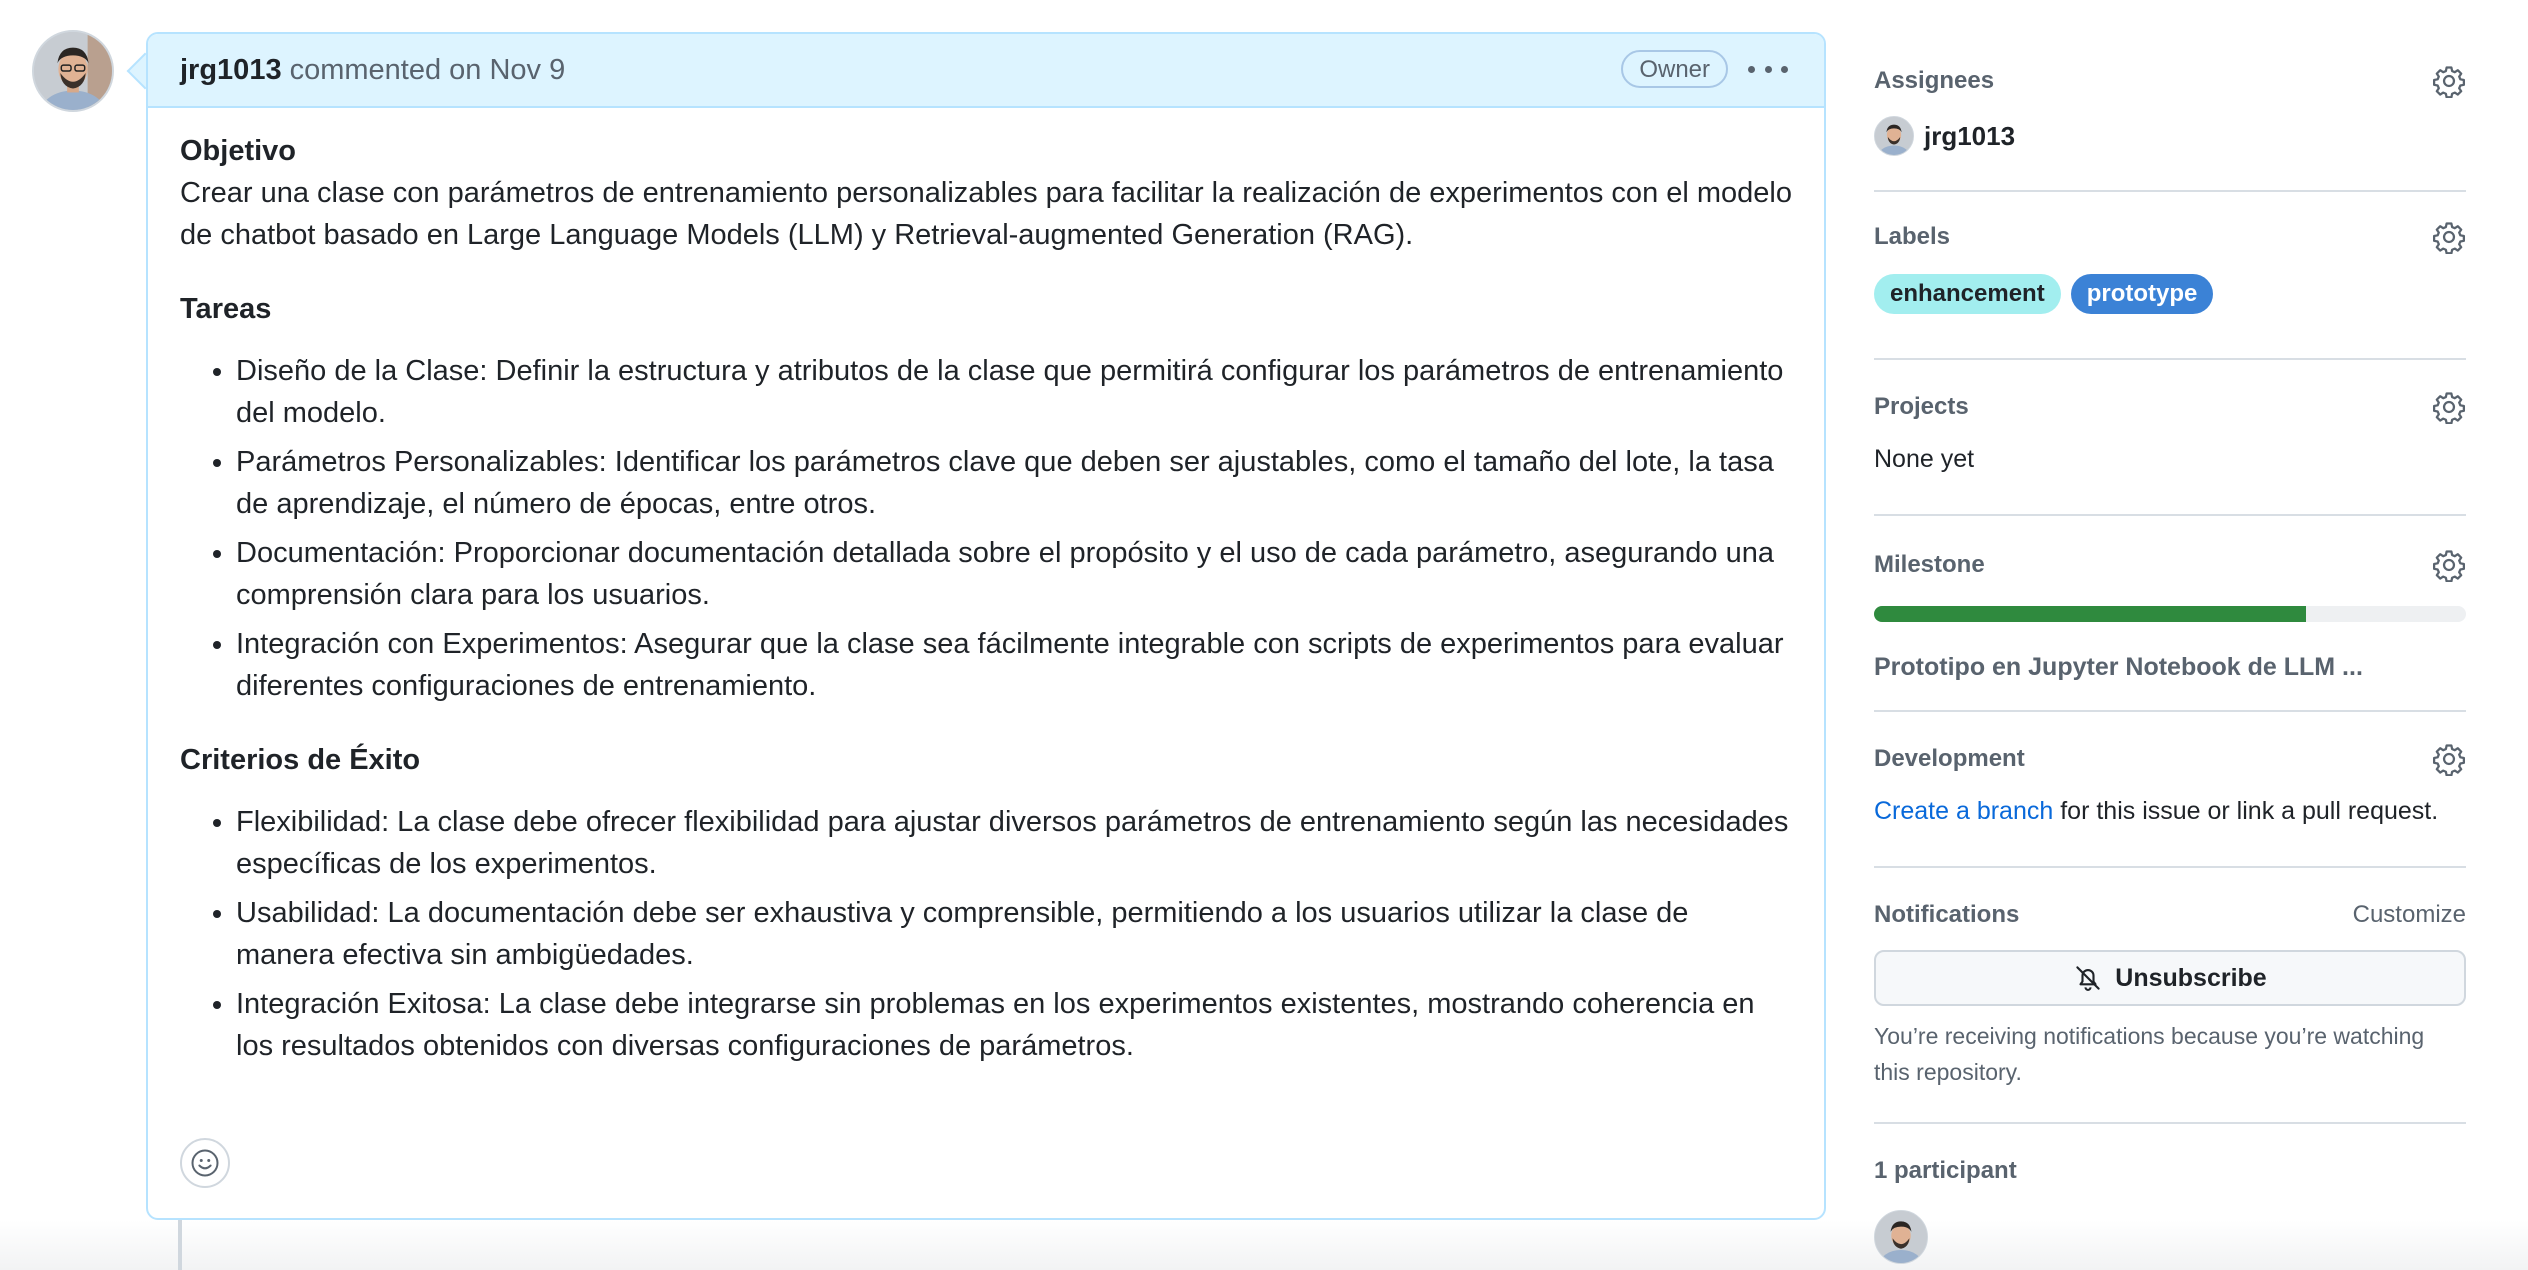  Describe the element at coordinates (2409, 915) in the screenshot. I see `customize-link: Customize` at that location.